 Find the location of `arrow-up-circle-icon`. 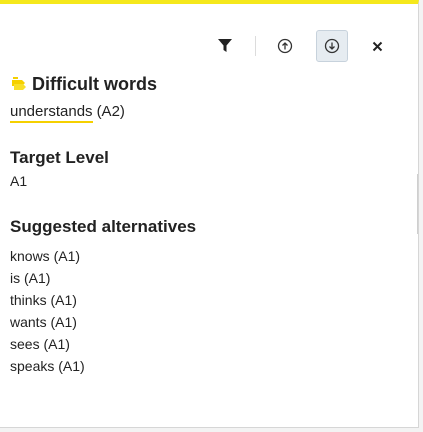

arrow-up-circle-icon is located at coordinates (285, 46).